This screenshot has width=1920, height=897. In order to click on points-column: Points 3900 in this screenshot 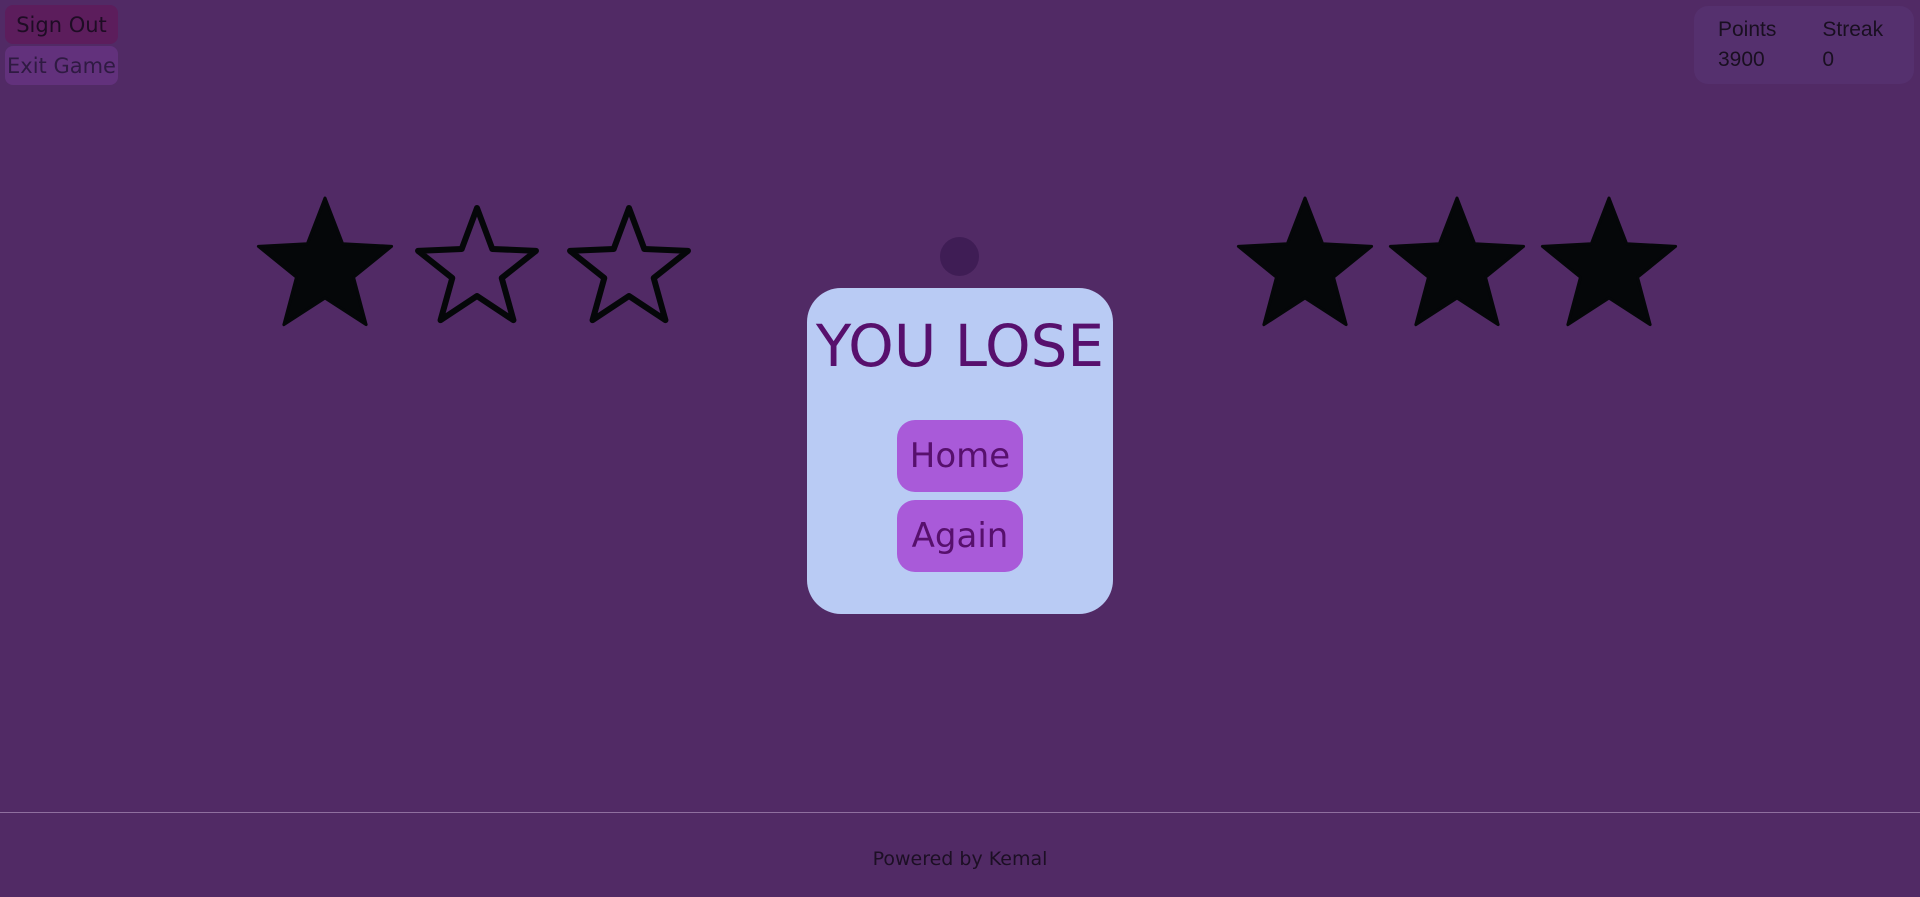, I will do `click(1747, 51)`.